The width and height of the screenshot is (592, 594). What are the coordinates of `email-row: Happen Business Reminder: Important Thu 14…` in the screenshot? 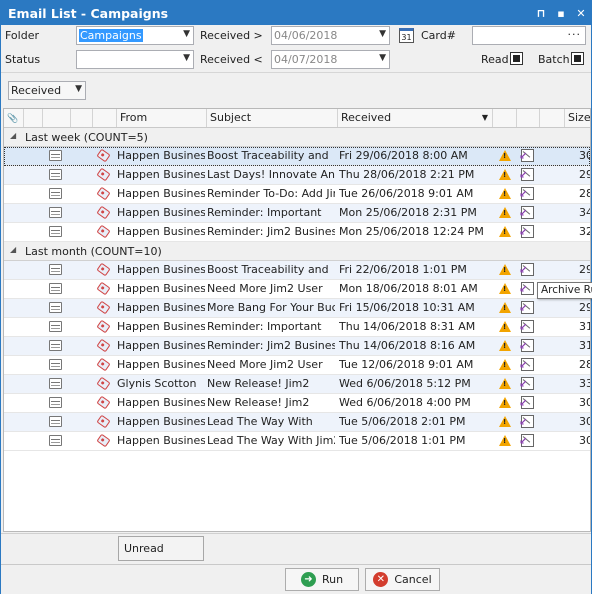 It's located at (297, 327).